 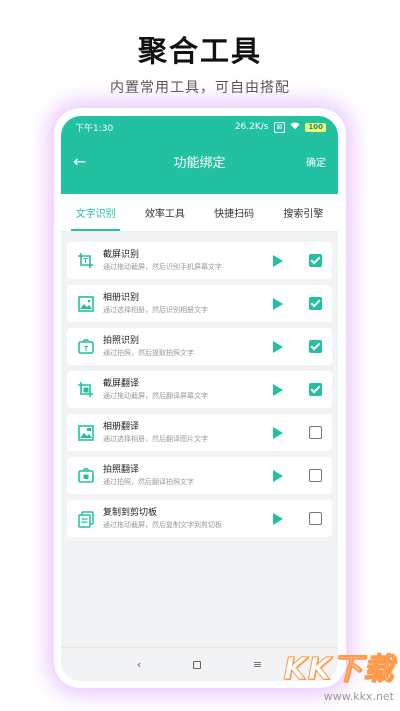 I want to click on item-description: 通过选择相册，然后识别相册文字, so click(x=155, y=310).